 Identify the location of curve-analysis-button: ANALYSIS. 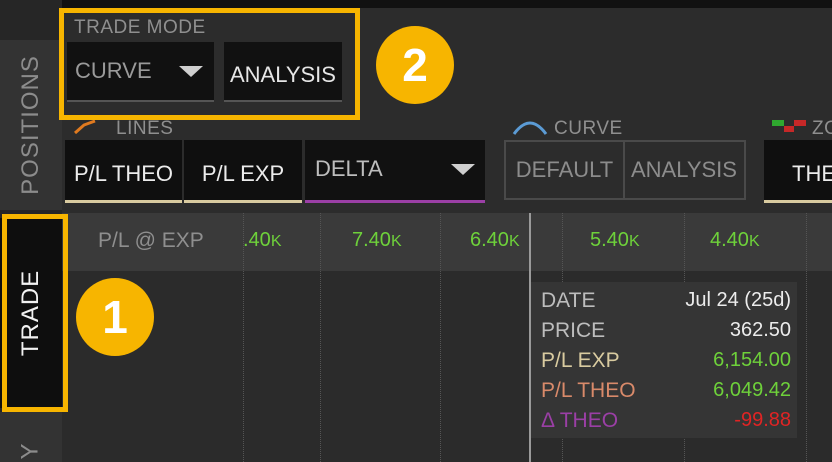
(684, 170).